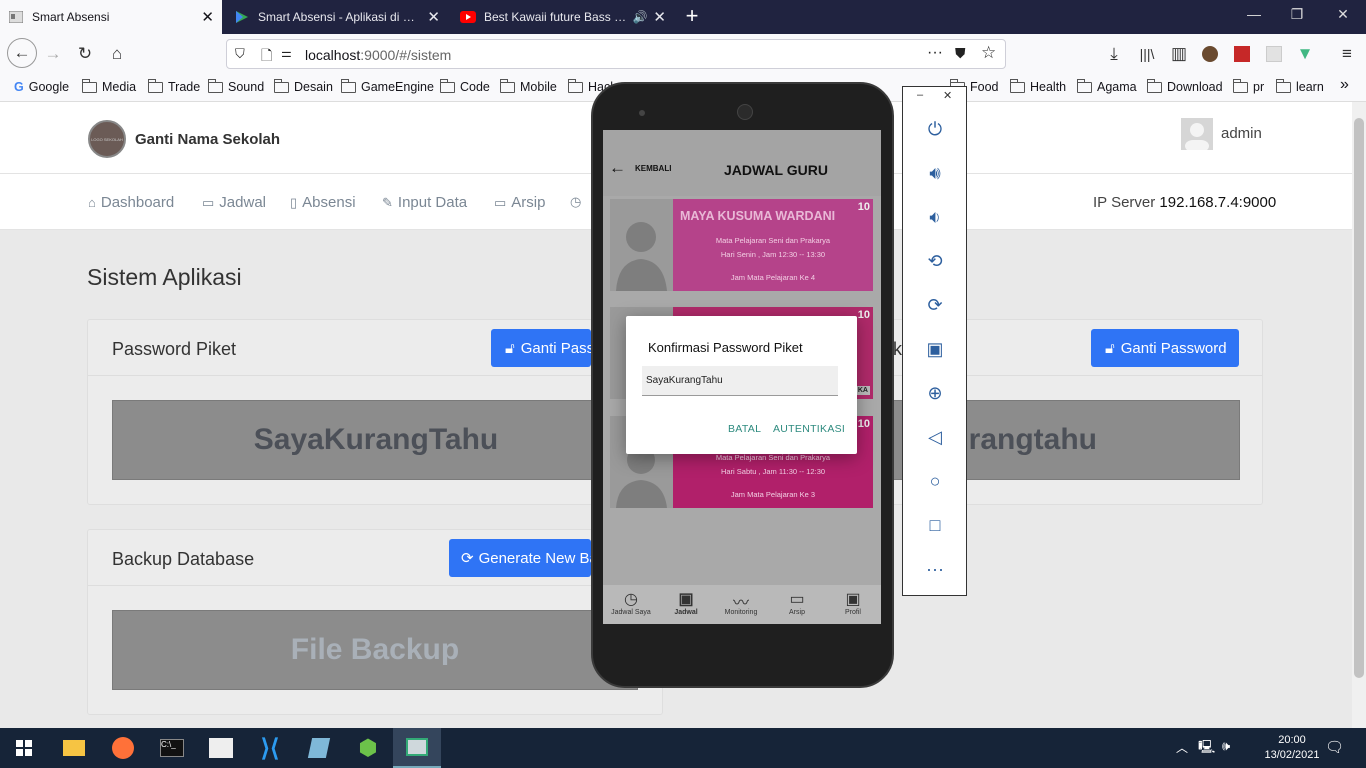  I want to click on nav-profil: ▣ Profil, so click(853, 602).